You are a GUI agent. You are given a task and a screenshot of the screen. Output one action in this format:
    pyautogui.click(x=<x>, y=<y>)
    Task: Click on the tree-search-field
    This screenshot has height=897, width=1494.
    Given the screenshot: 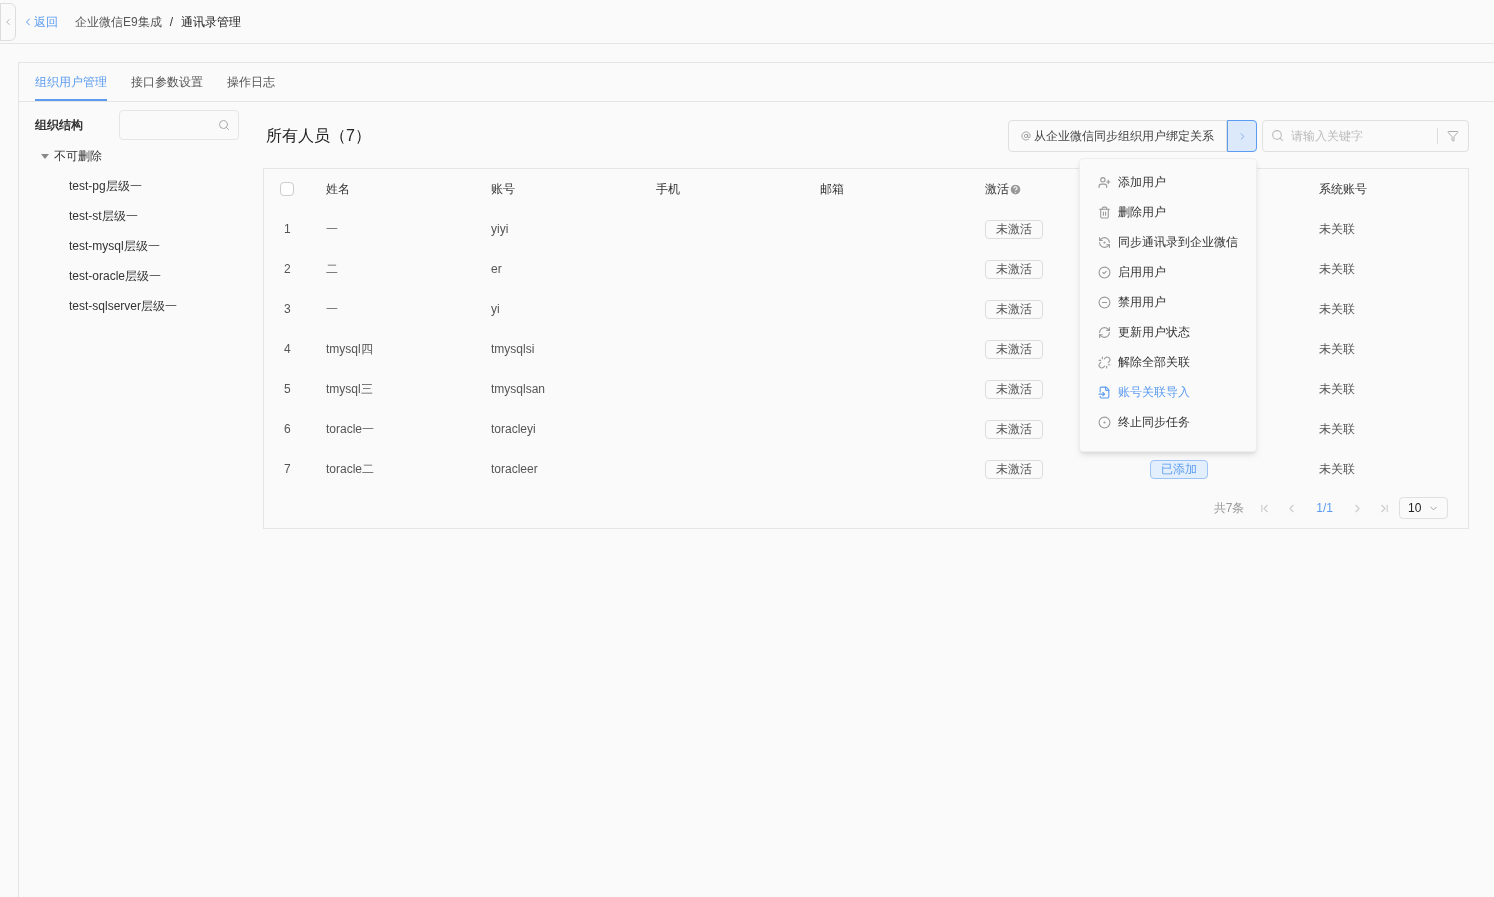 What is the action you would take?
    pyautogui.click(x=179, y=125)
    